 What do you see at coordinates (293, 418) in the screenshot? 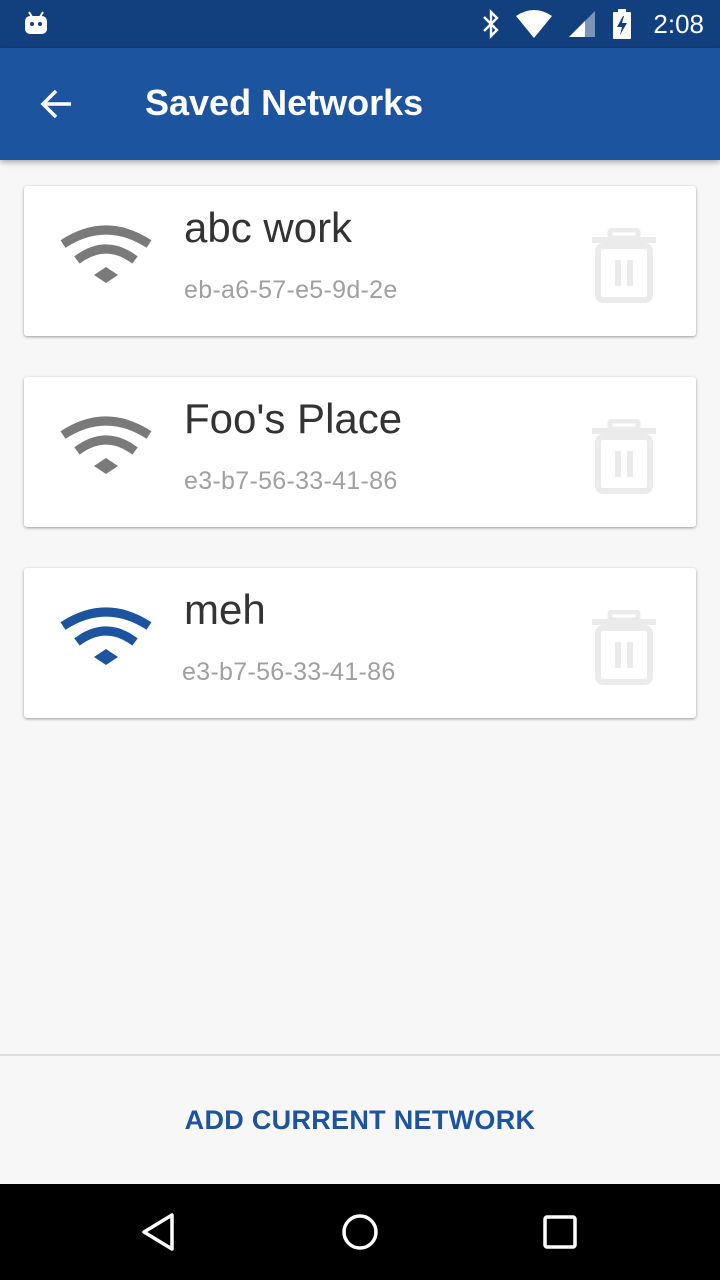
I see `network-name: Foo's Place` at bounding box center [293, 418].